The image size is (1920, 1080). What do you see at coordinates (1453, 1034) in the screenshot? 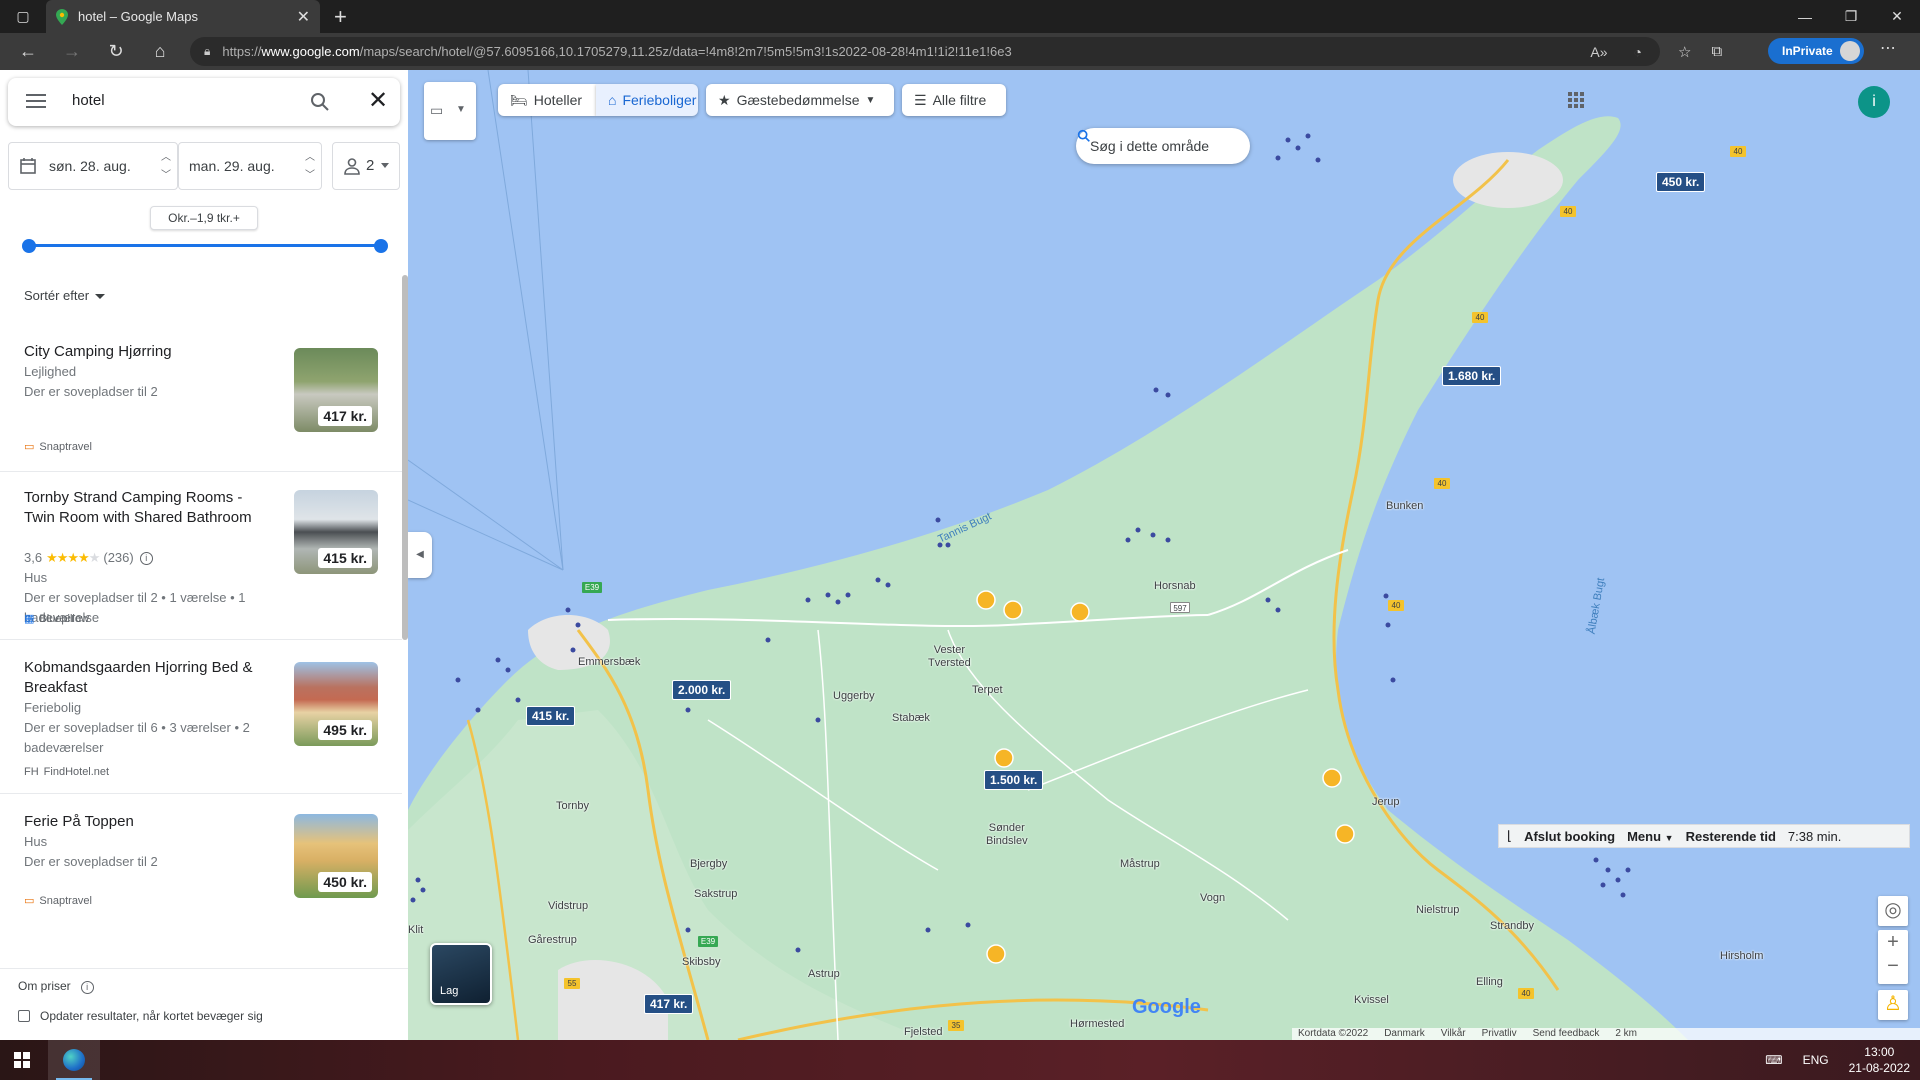
I see `terms-link: Vilkår` at bounding box center [1453, 1034].